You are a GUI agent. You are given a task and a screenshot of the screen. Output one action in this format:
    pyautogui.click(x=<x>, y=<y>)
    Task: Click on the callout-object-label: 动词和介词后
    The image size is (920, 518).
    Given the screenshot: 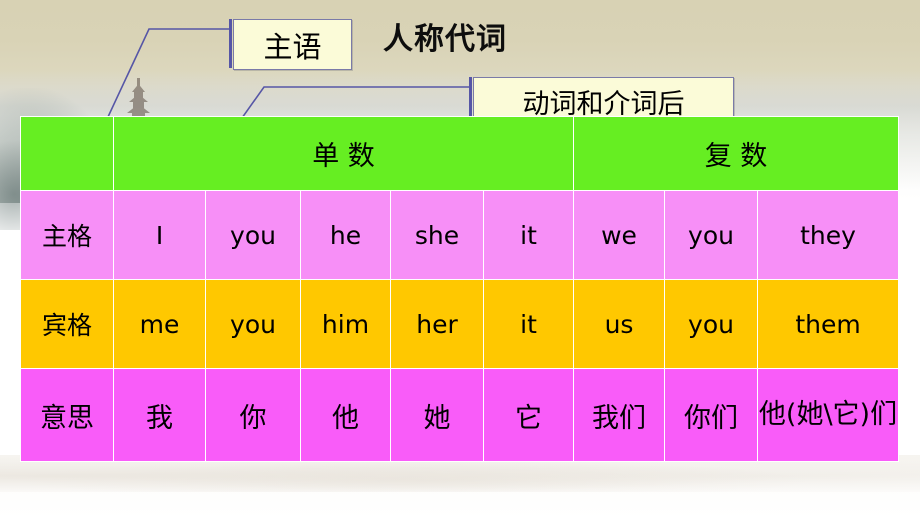 What is the action you would take?
    pyautogui.click(x=603, y=104)
    